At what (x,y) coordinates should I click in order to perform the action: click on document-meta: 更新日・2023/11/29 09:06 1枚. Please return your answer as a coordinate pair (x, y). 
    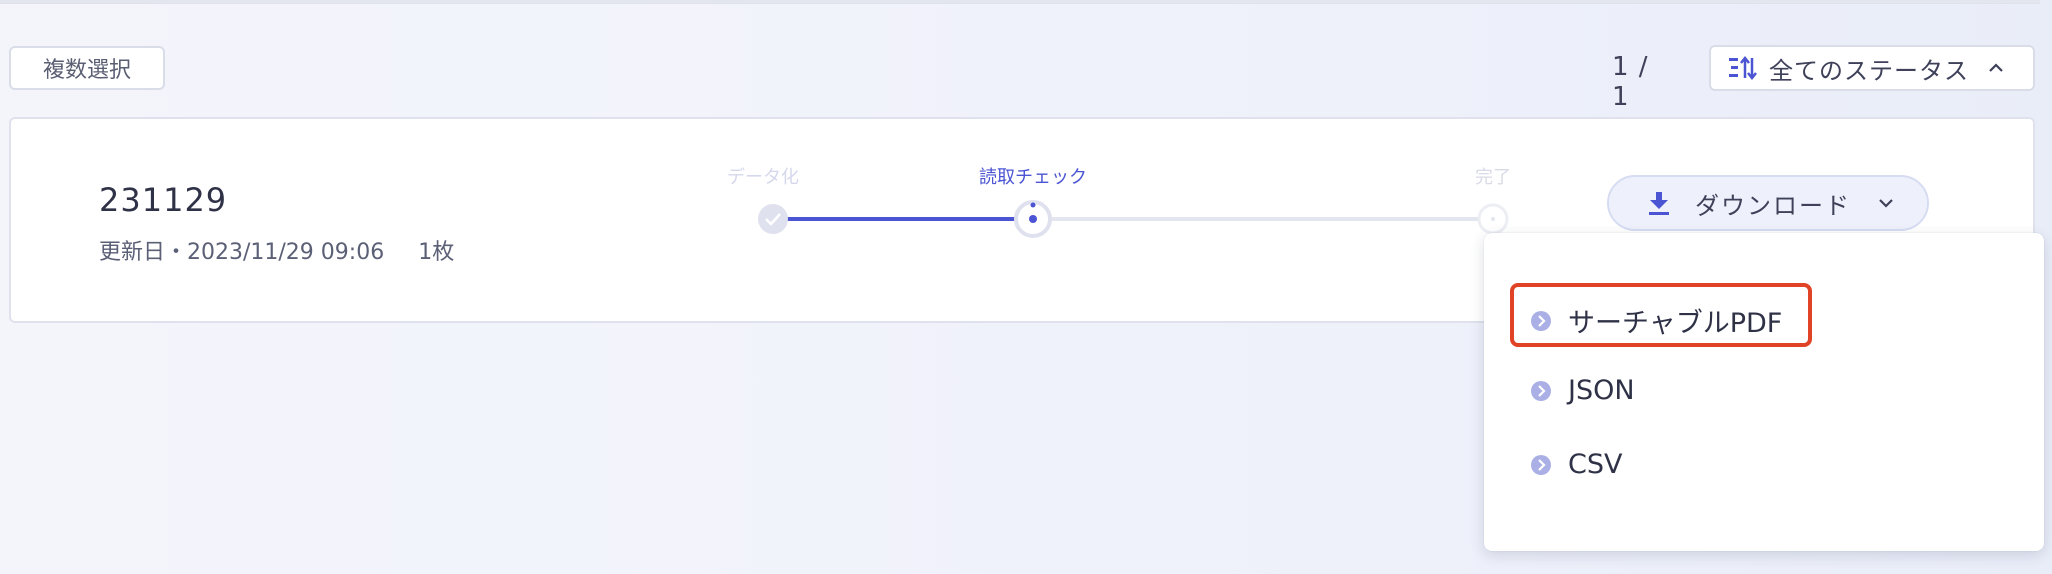
    Looking at the image, I should click on (276, 250).